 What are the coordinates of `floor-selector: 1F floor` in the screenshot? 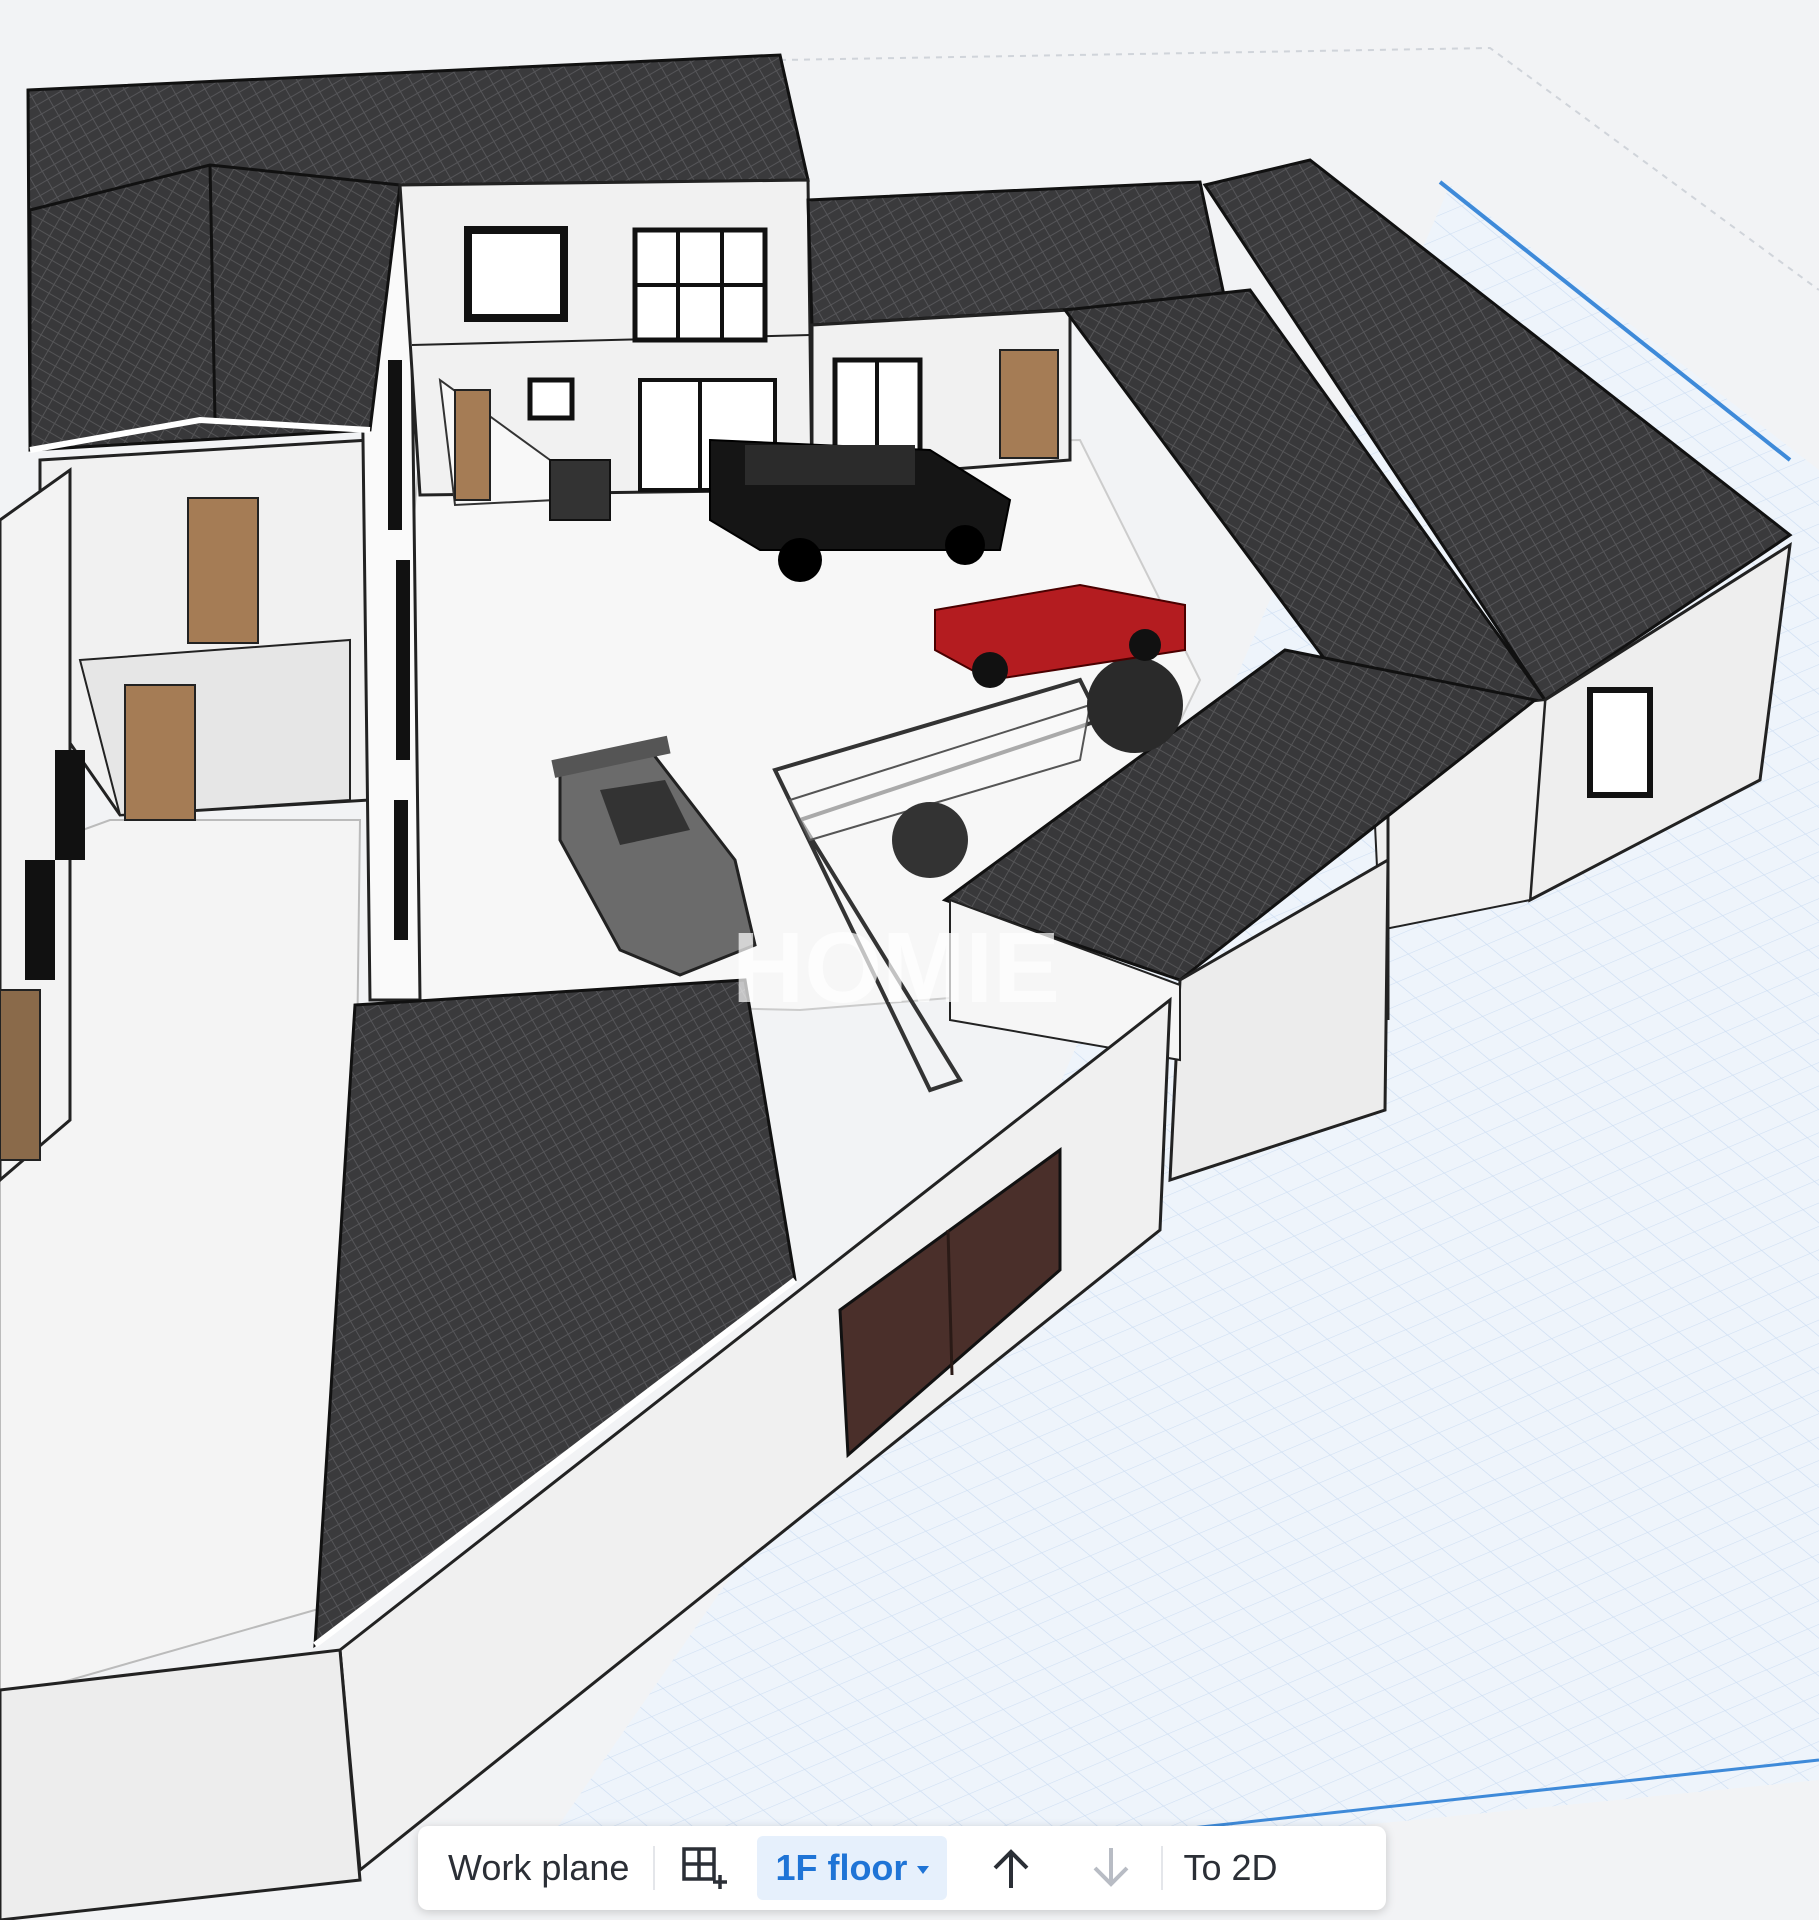 It's located at (852, 1868).